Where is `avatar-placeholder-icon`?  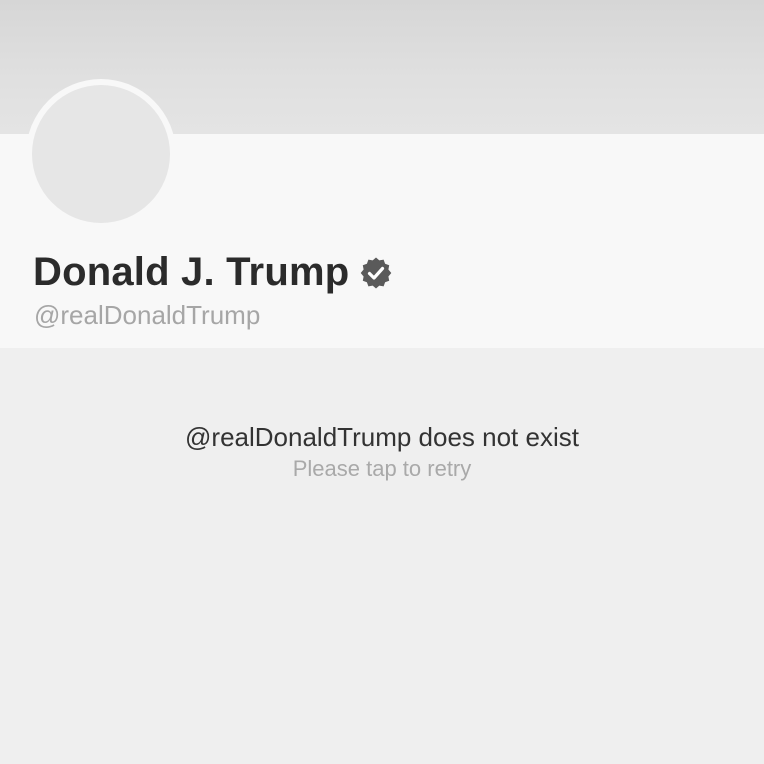
avatar-placeholder-icon is located at coordinates (101, 154).